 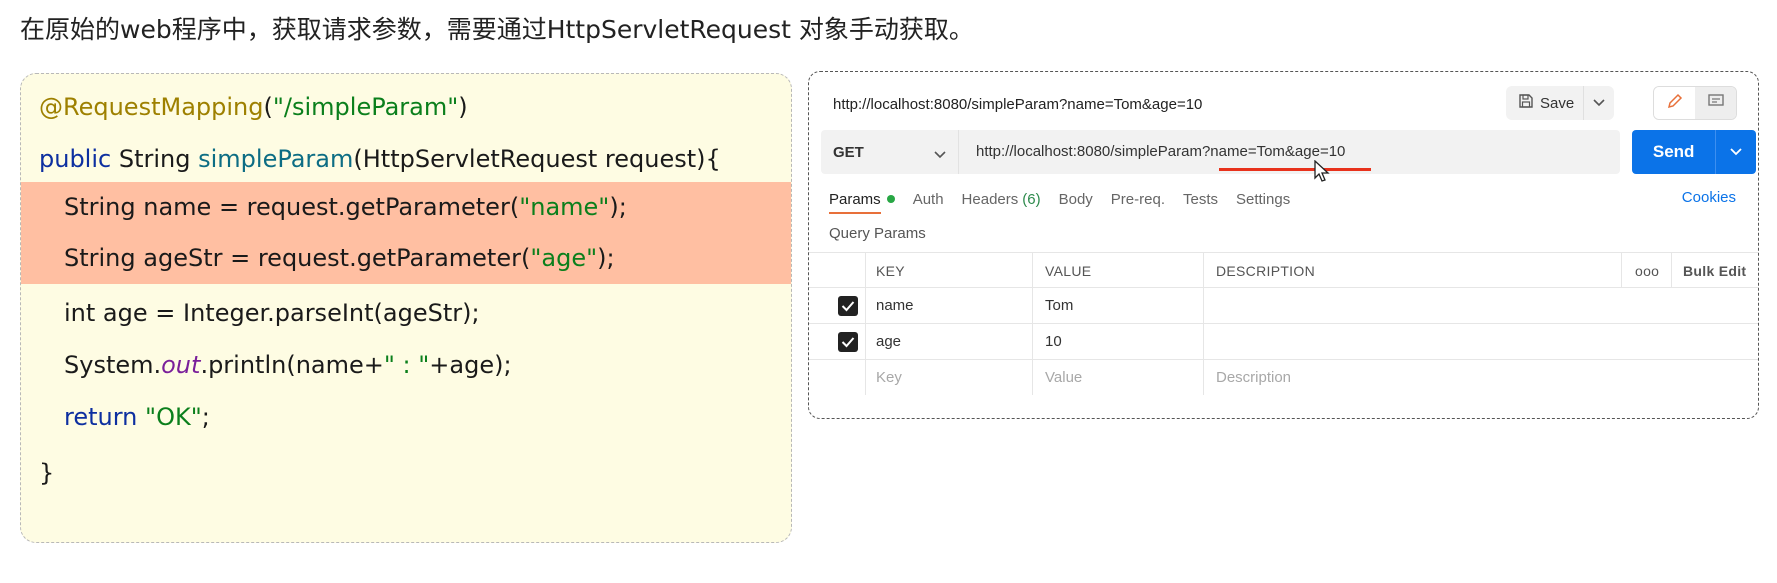 What do you see at coordinates (463, 107) in the screenshot?
I see `code-paren-close: )` at bounding box center [463, 107].